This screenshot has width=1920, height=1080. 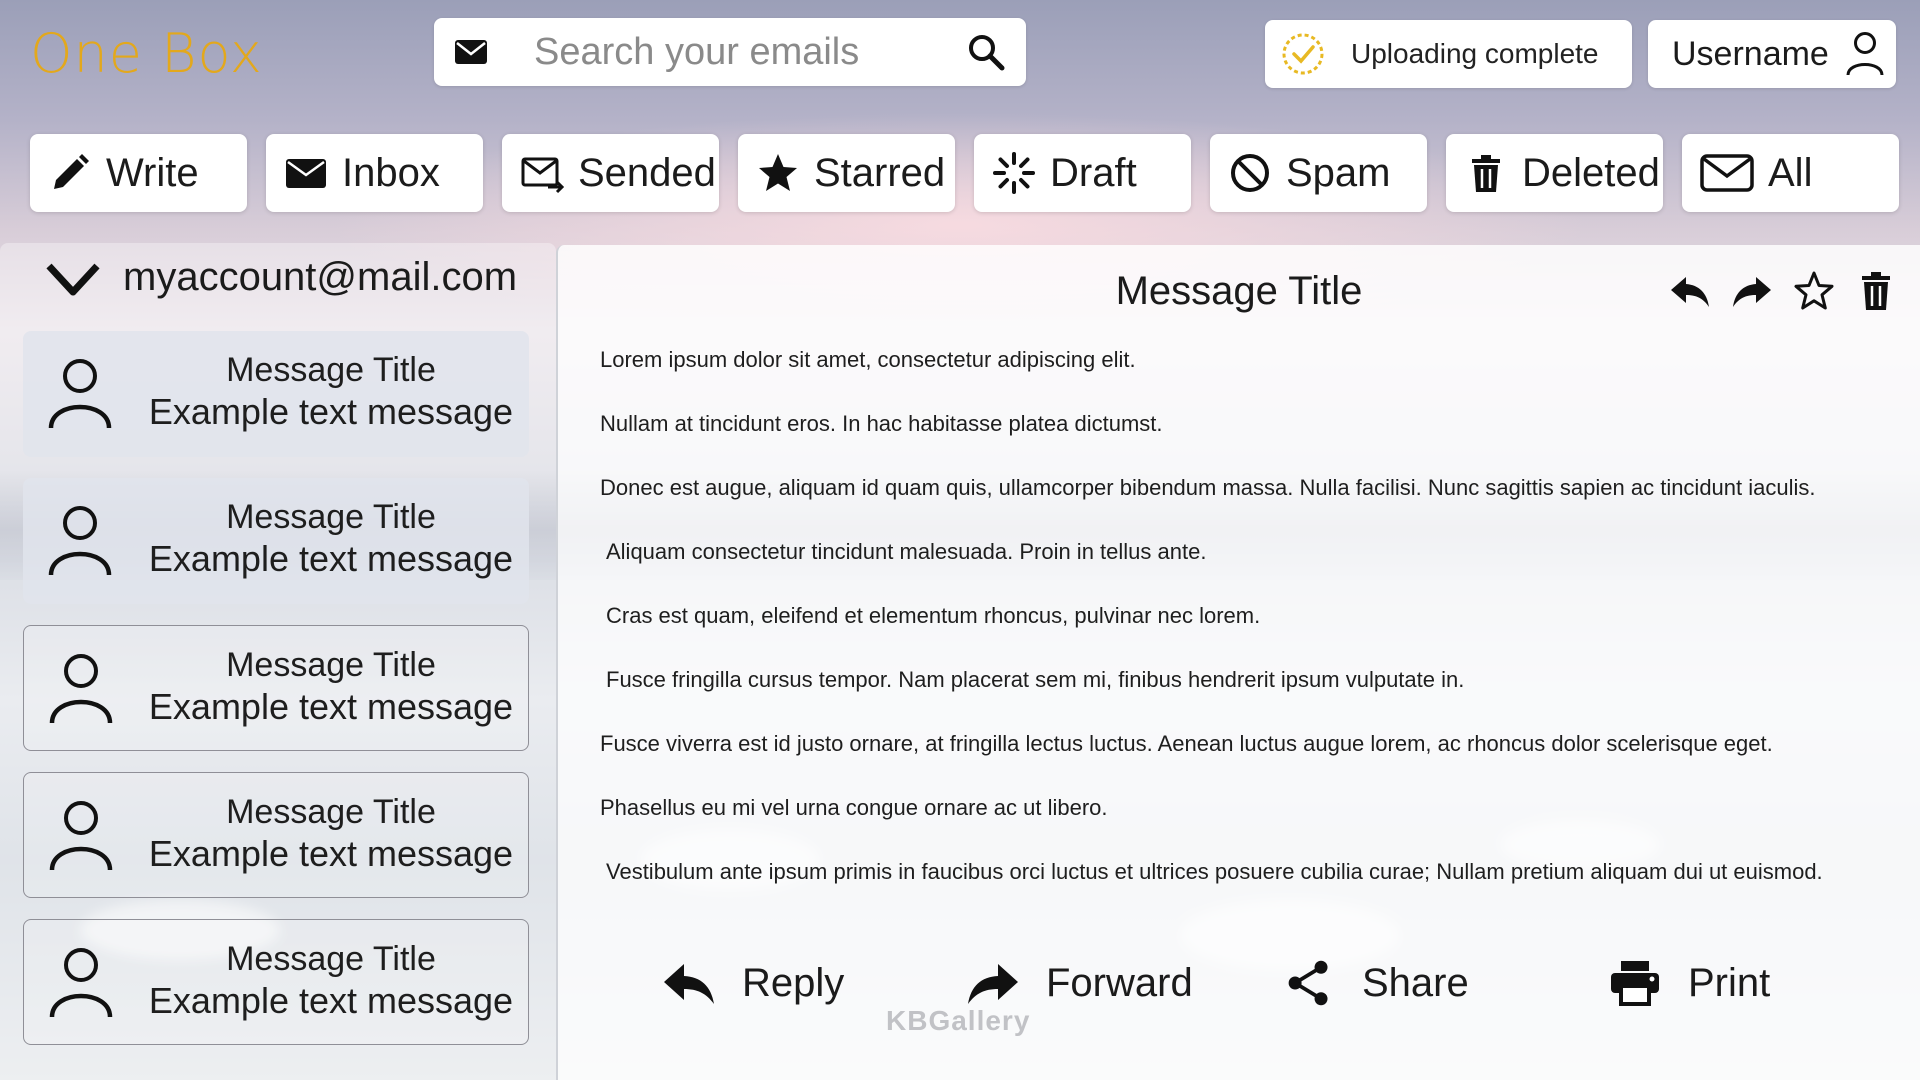 What do you see at coordinates (71, 171) in the screenshot?
I see `pencil-icon` at bounding box center [71, 171].